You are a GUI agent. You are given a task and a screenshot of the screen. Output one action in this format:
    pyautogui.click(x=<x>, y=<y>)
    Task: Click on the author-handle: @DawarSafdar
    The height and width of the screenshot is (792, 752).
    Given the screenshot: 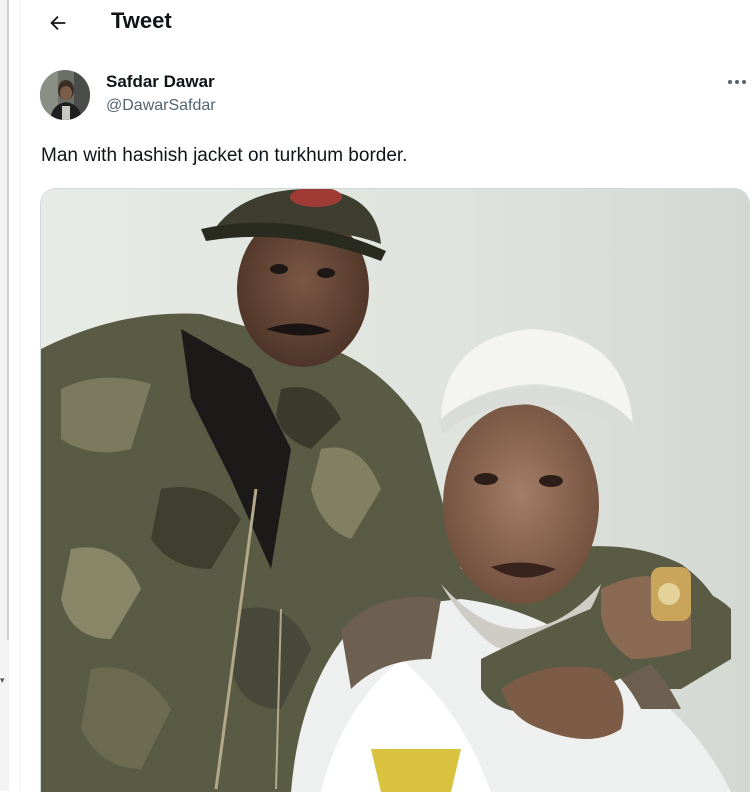 What is the action you would take?
    pyautogui.click(x=161, y=106)
    